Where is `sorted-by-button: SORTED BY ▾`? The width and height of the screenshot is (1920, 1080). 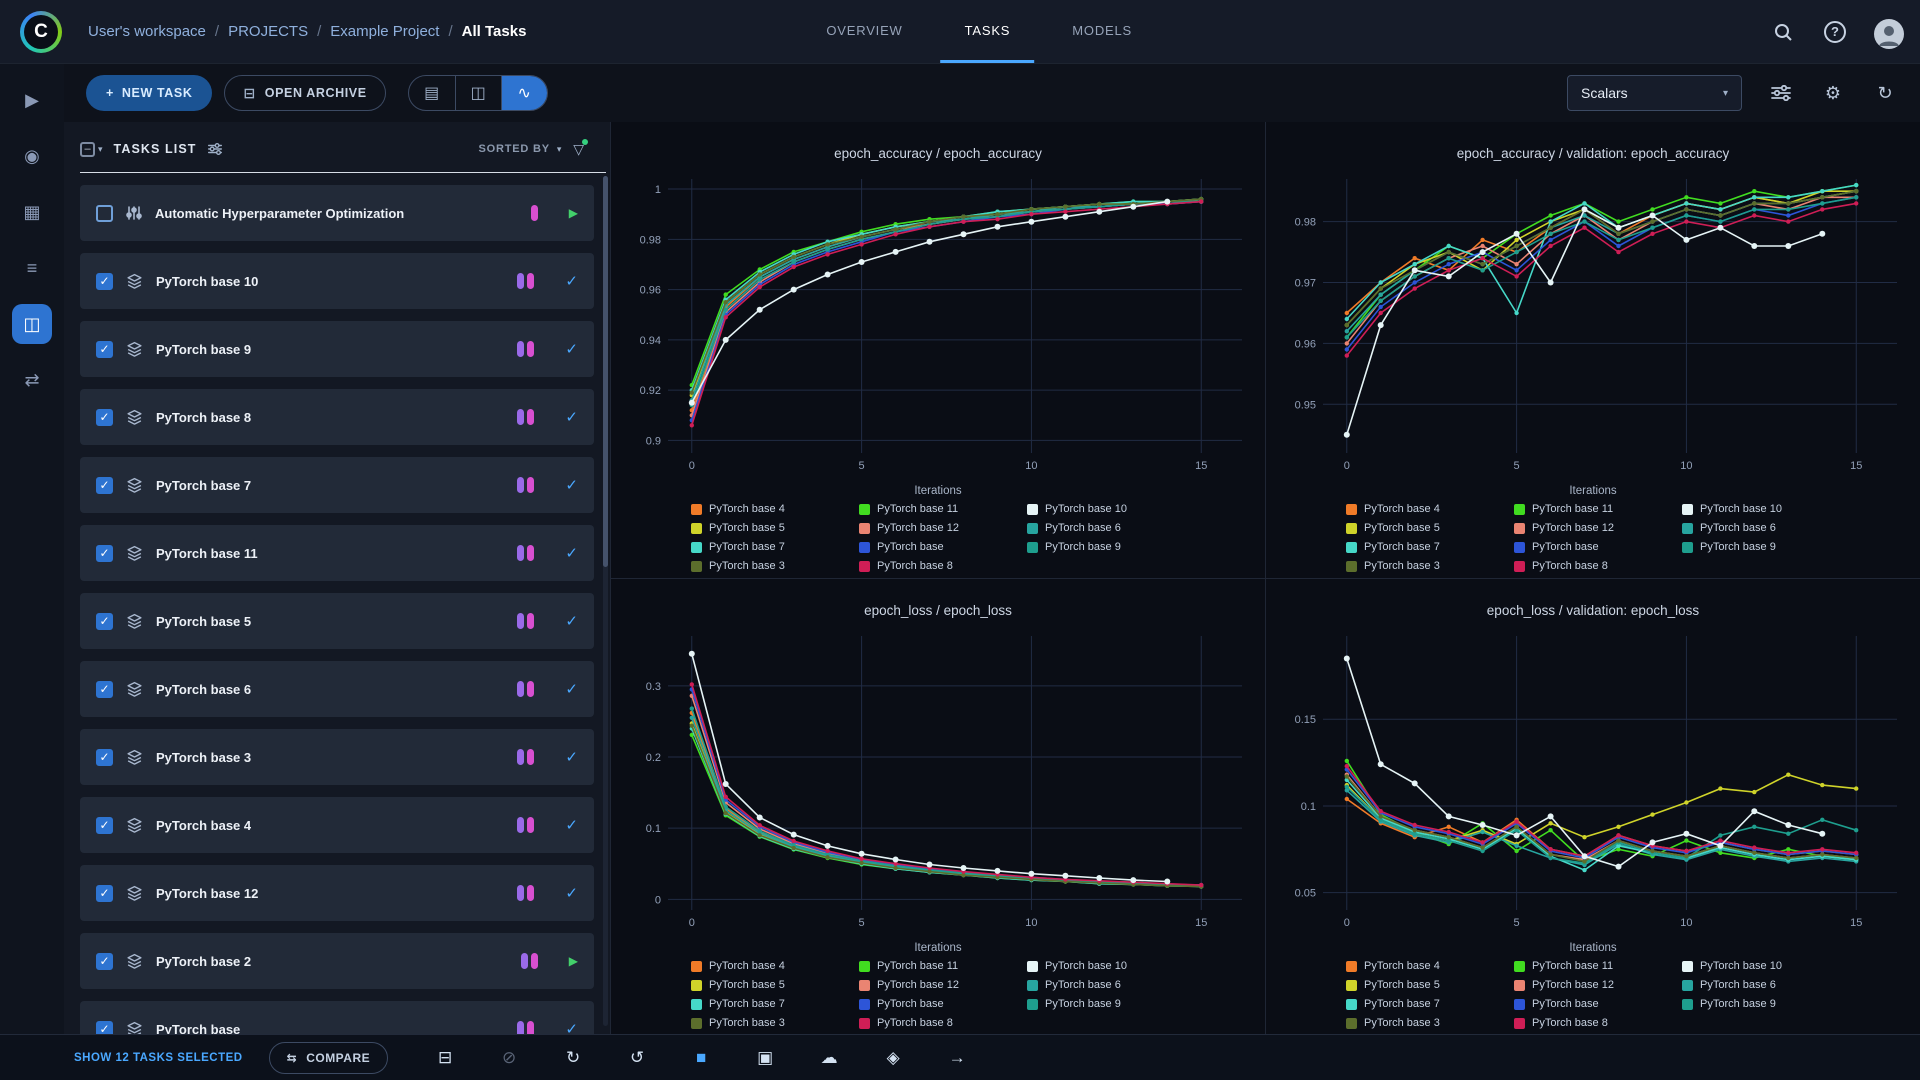 sorted-by-button: SORTED BY ▾ is located at coordinates (521, 149).